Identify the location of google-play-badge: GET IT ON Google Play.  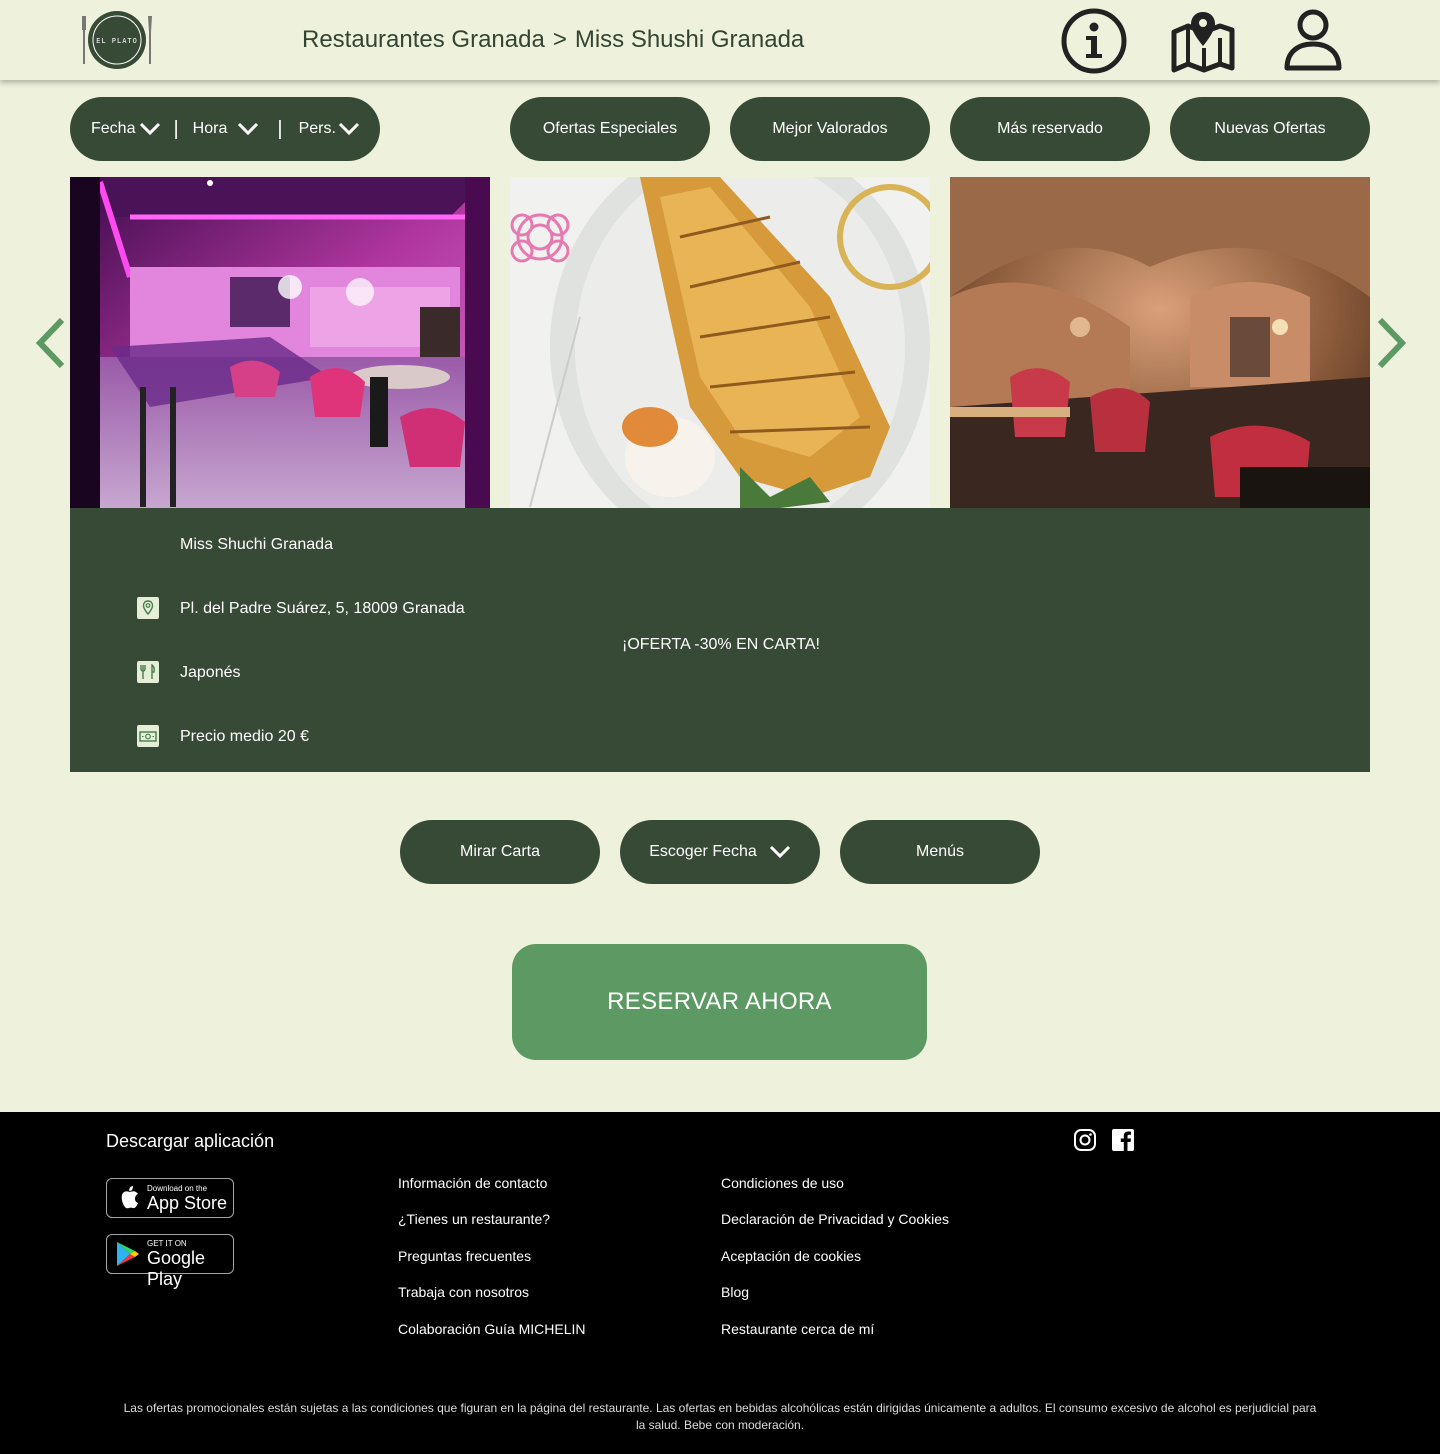
(170, 1261).